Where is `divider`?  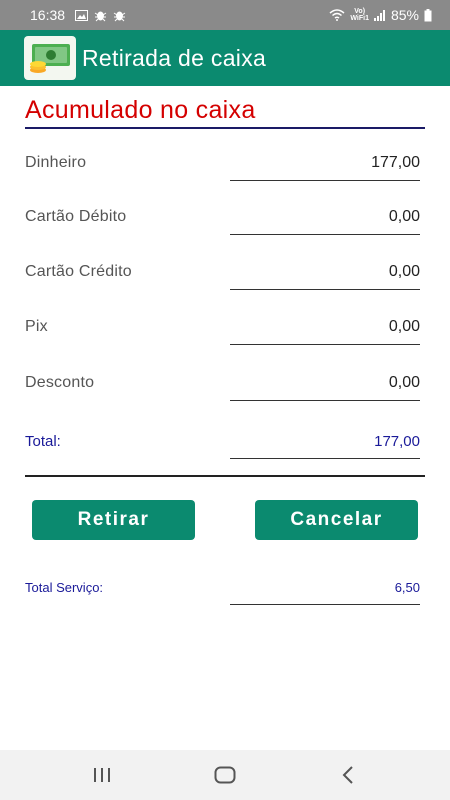
divider is located at coordinates (225, 476).